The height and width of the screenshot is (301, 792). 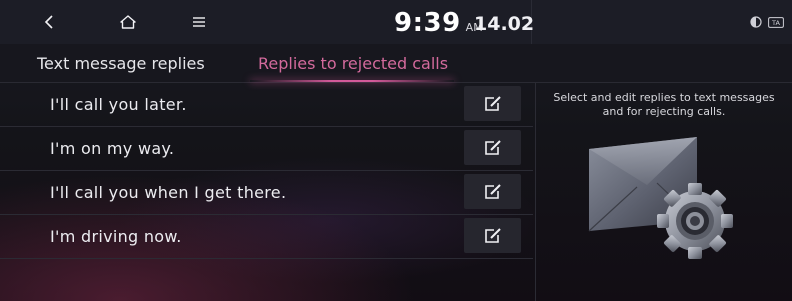 I want to click on panel-divider, so click(x=535, y=192).